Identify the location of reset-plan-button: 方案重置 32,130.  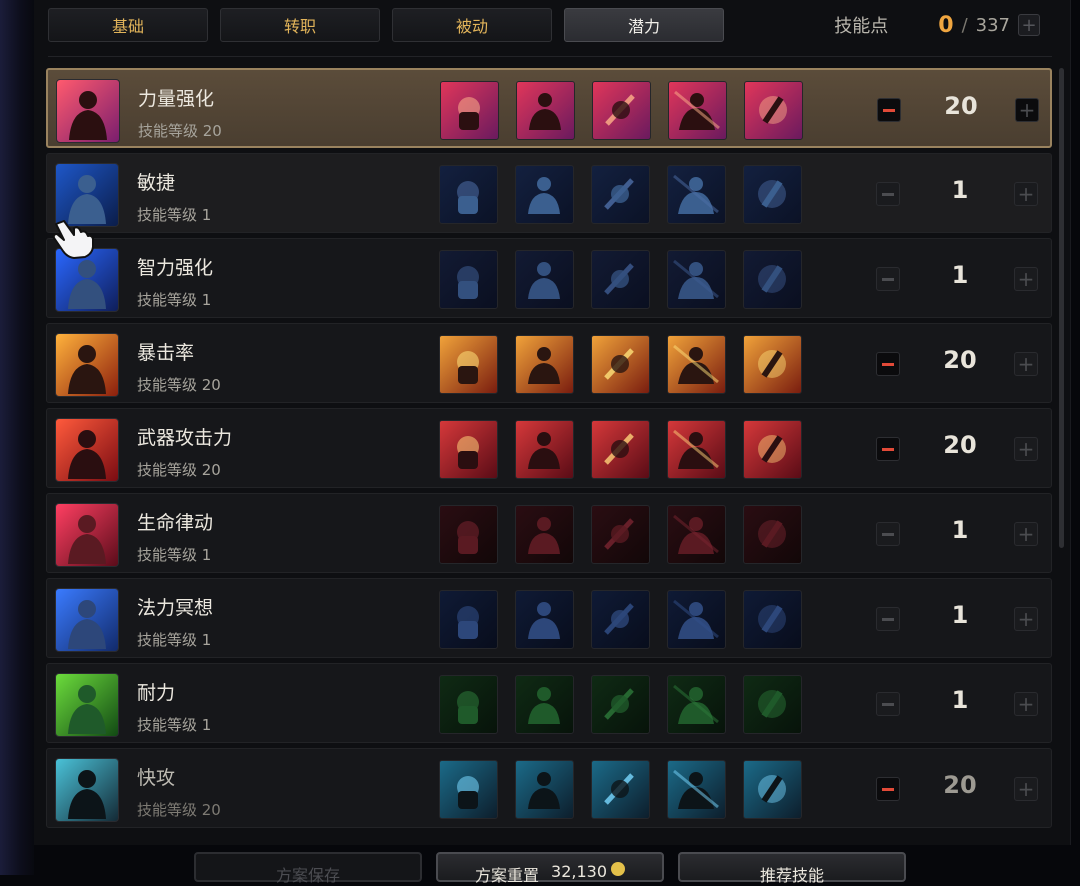
(550, 868).